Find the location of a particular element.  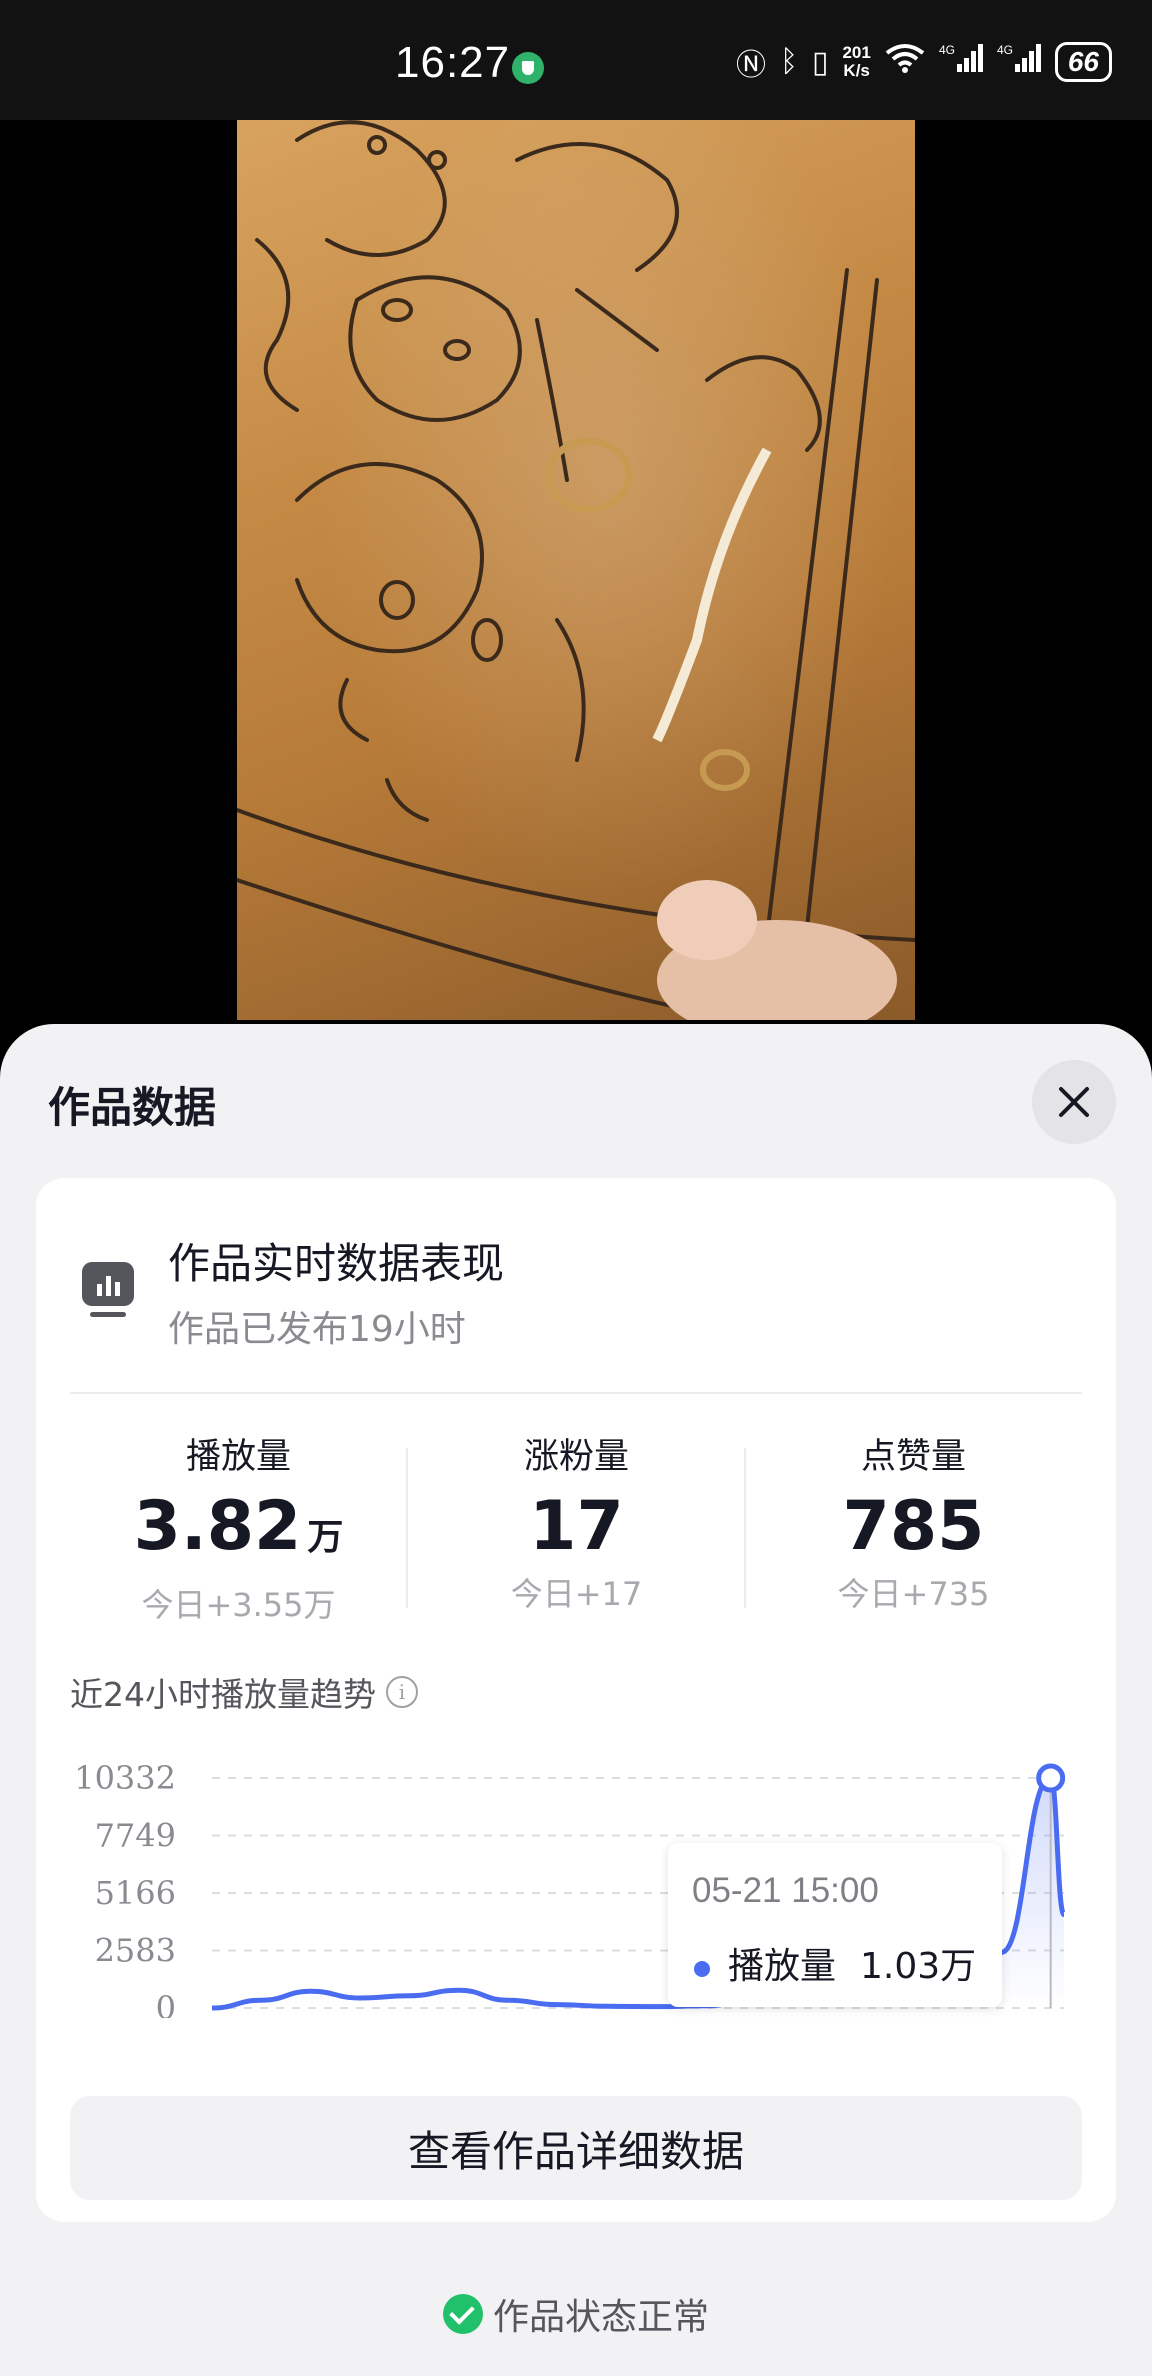

wifi-icon is located at coordinates (905, 62).